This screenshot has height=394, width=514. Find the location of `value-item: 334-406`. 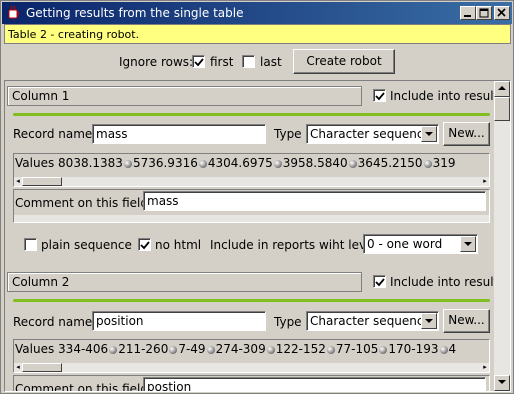

value-item: 334-406 is located at coordinates (83, 349).